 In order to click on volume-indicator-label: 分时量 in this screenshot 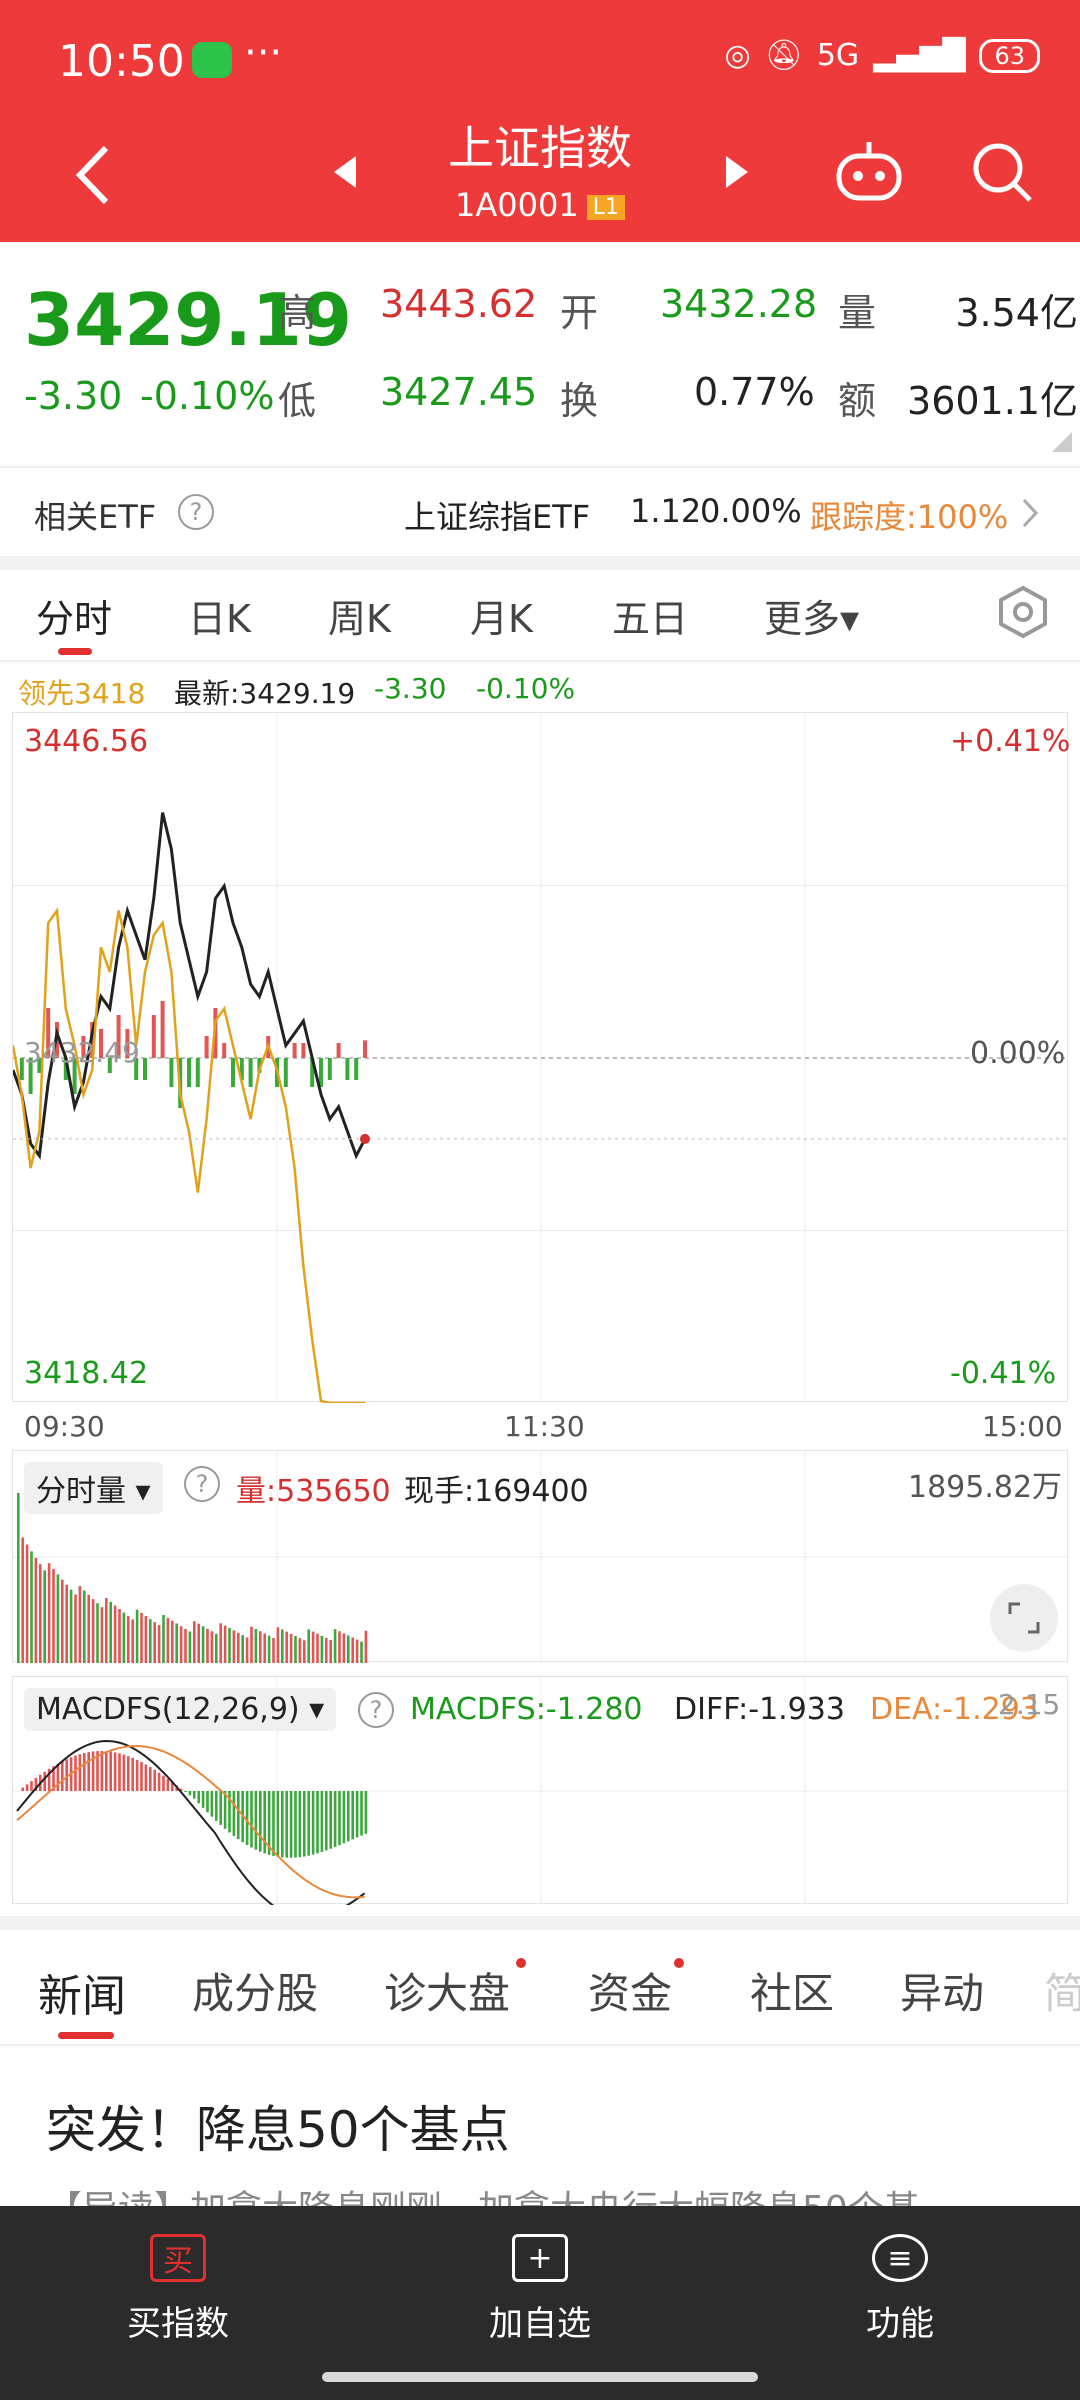, I will do `click(81, 1491)`.